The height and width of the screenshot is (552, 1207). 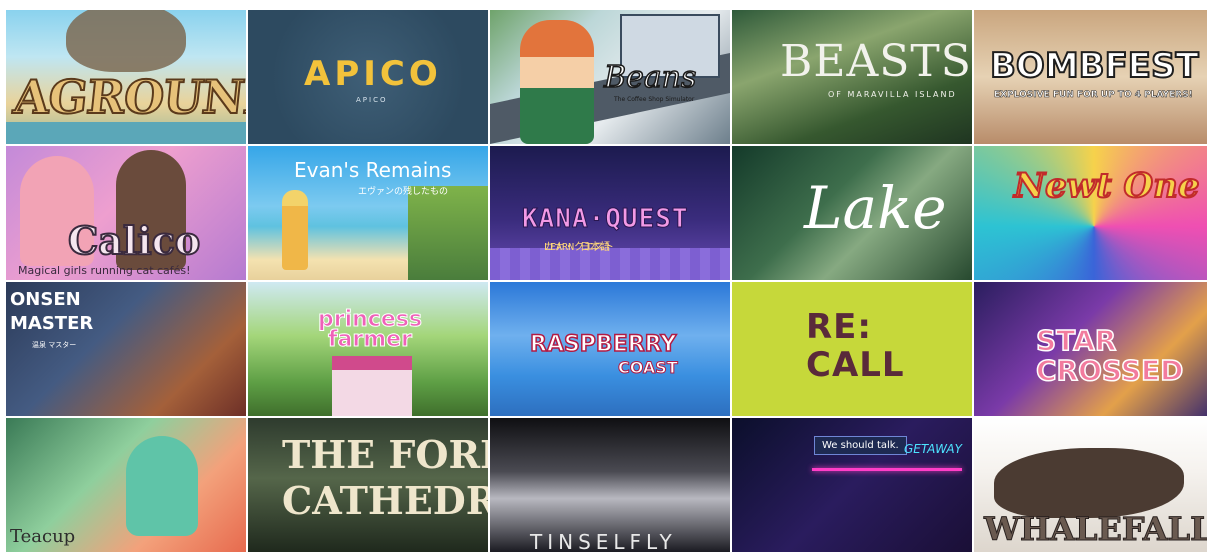 What do you see at coordinates (648, 368) in the screenshot?
I see `game-subtitle: COAST` at bounding box center [648, 368].